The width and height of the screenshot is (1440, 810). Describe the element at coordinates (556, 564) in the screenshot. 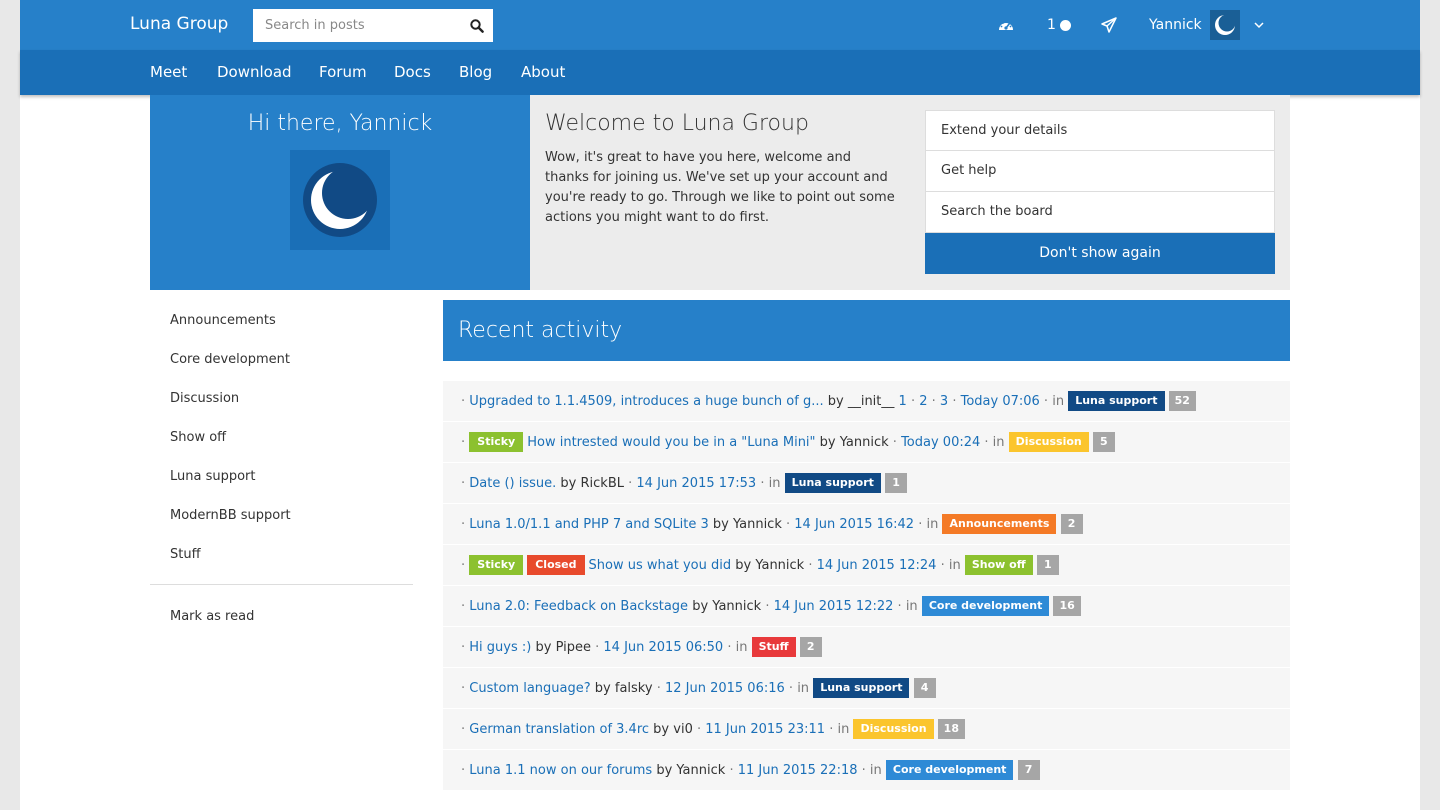

I see `closed-badge: Closed` at that location.